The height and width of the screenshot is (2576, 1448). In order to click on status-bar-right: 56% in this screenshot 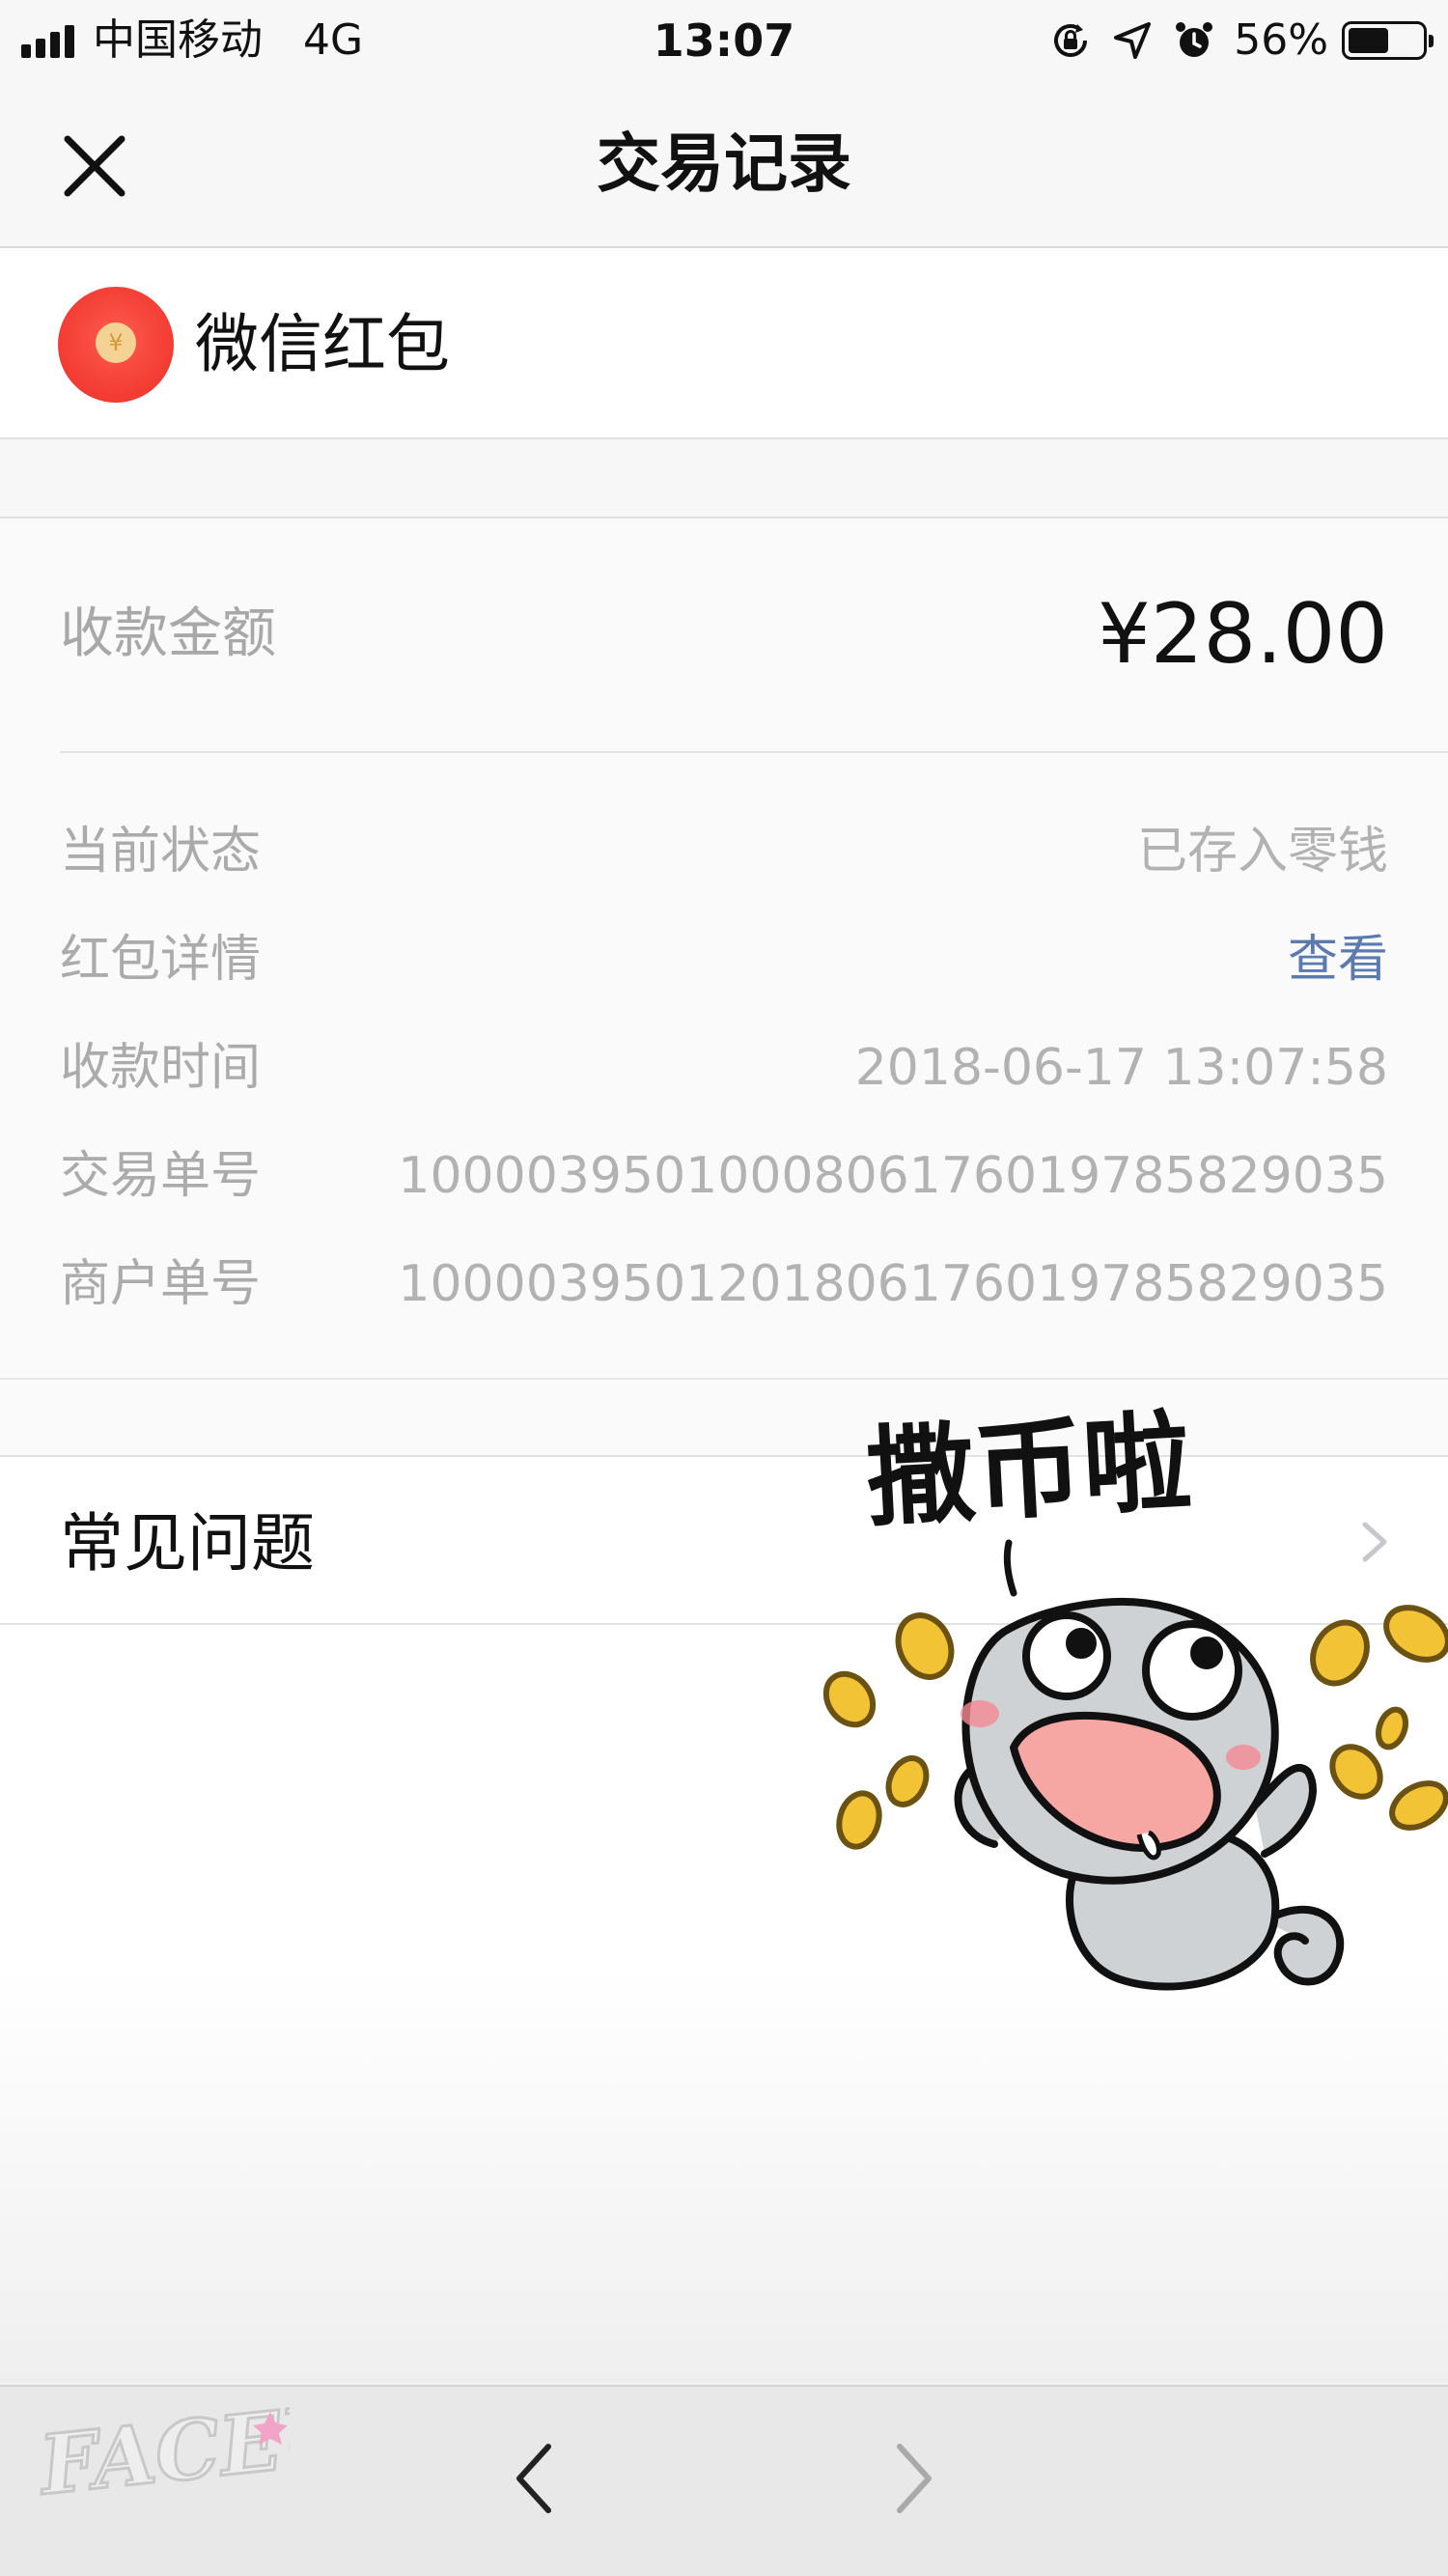, I will do `click(1241, 41)`.